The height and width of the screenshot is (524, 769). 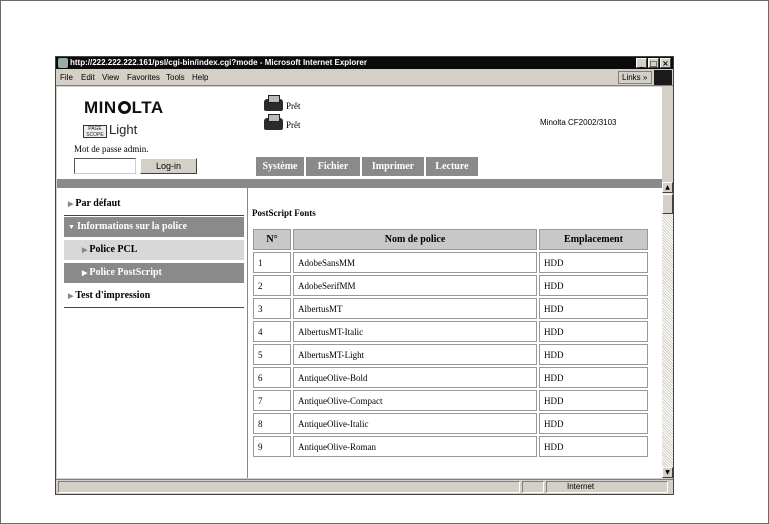 What do you see at coordinates (143, 77) in the screenshot?
I see `menu-favorites: Favorites` at bounding box center [143, 77].